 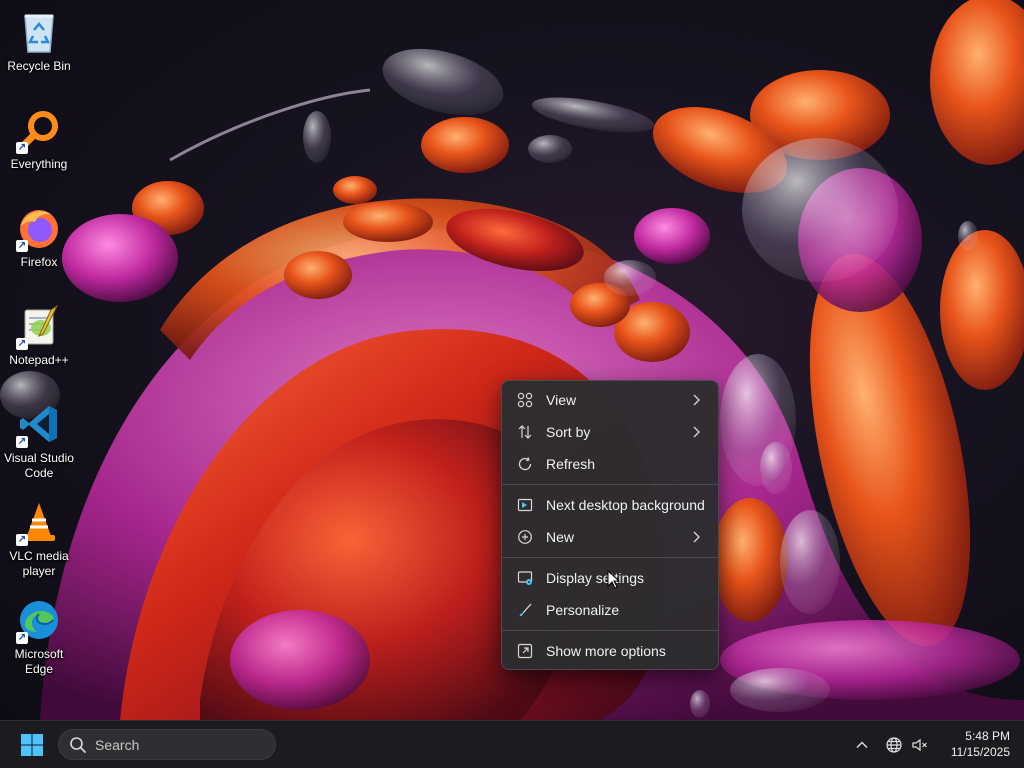 I want to click on refresh-icon, so click(x=525, y=464).